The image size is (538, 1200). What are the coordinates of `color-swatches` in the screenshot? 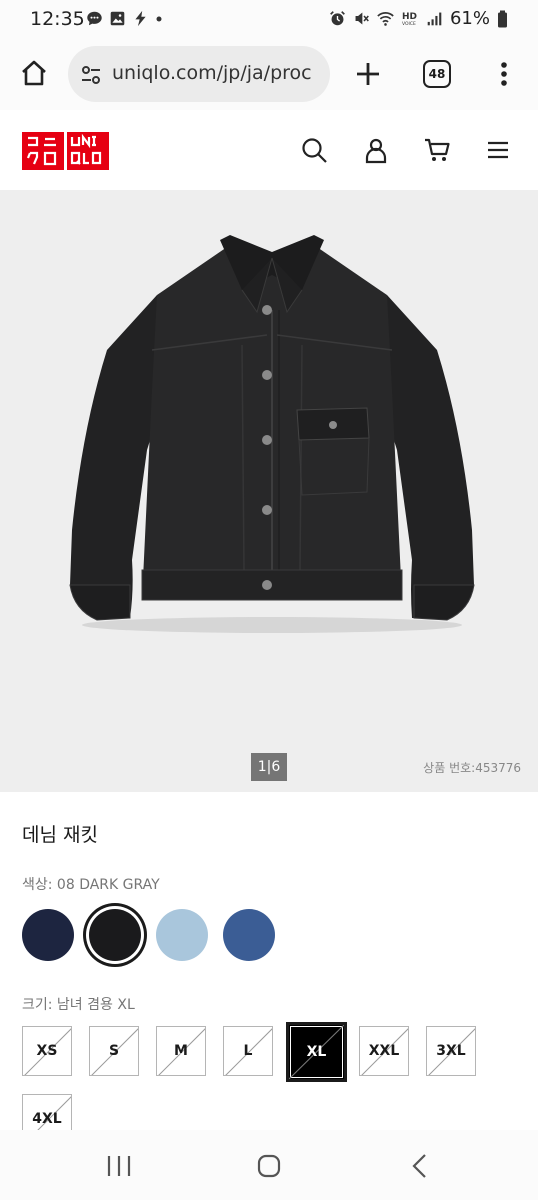 It's located at (172, 935).